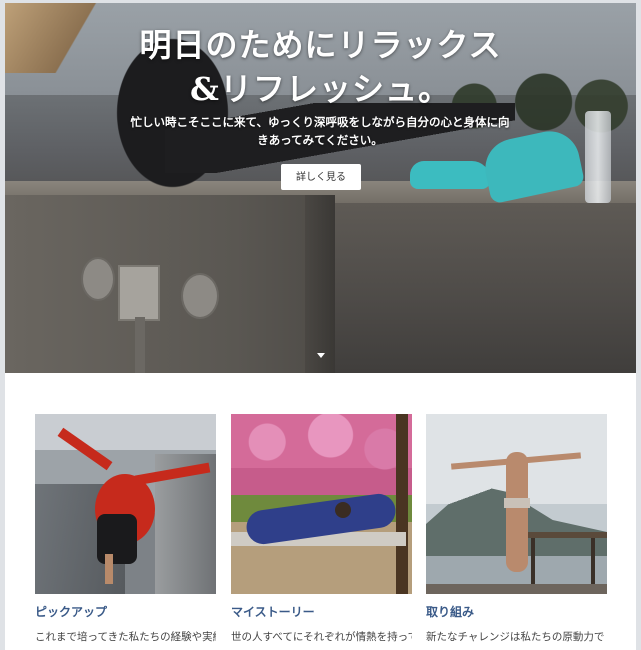 This screenshot has height=650, width=641. I want to click on hero-outlet-box, so click(139, 293).